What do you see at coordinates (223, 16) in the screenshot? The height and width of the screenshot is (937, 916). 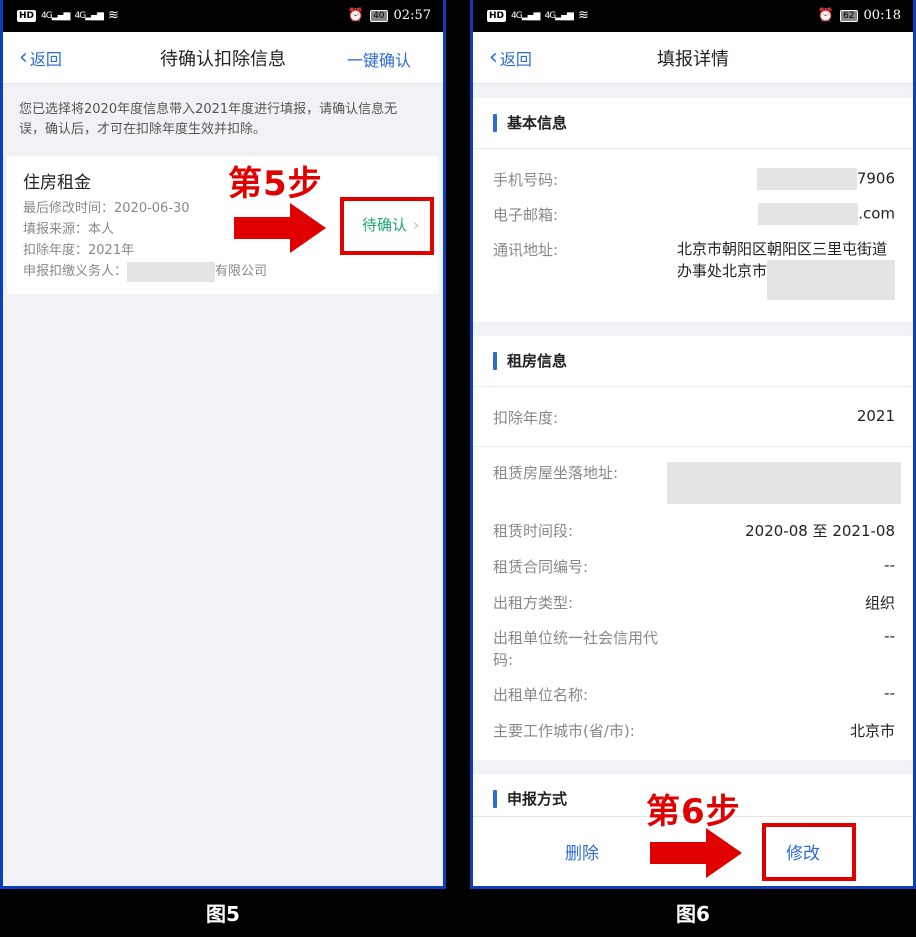 I see `status-bar: HD 4G▂▄▆ 4G▂▄▆ ≋ ⏰ 40 02:57` at bounding box center [223, 16].